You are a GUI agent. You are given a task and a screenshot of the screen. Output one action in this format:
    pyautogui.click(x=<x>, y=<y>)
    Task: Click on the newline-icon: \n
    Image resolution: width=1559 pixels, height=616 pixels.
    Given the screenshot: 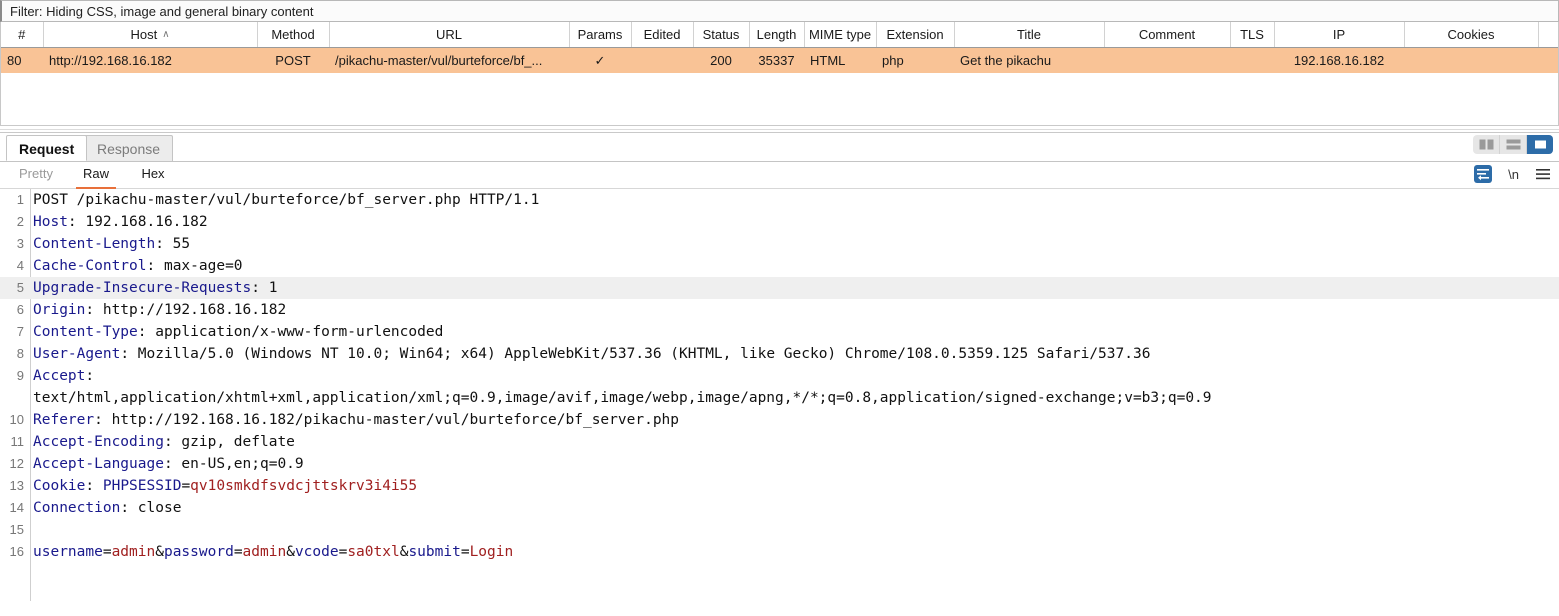 What is the action you would take?
    pyautogui.click(x=1513, y=174)
    